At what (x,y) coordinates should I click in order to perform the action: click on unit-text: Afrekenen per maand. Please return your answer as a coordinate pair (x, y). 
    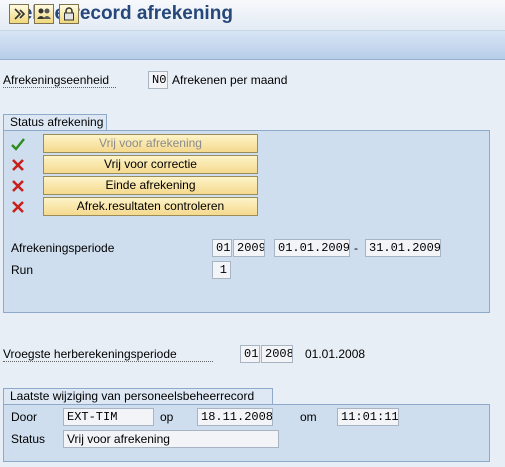
    Looking at the image, I should click on (230, 80).